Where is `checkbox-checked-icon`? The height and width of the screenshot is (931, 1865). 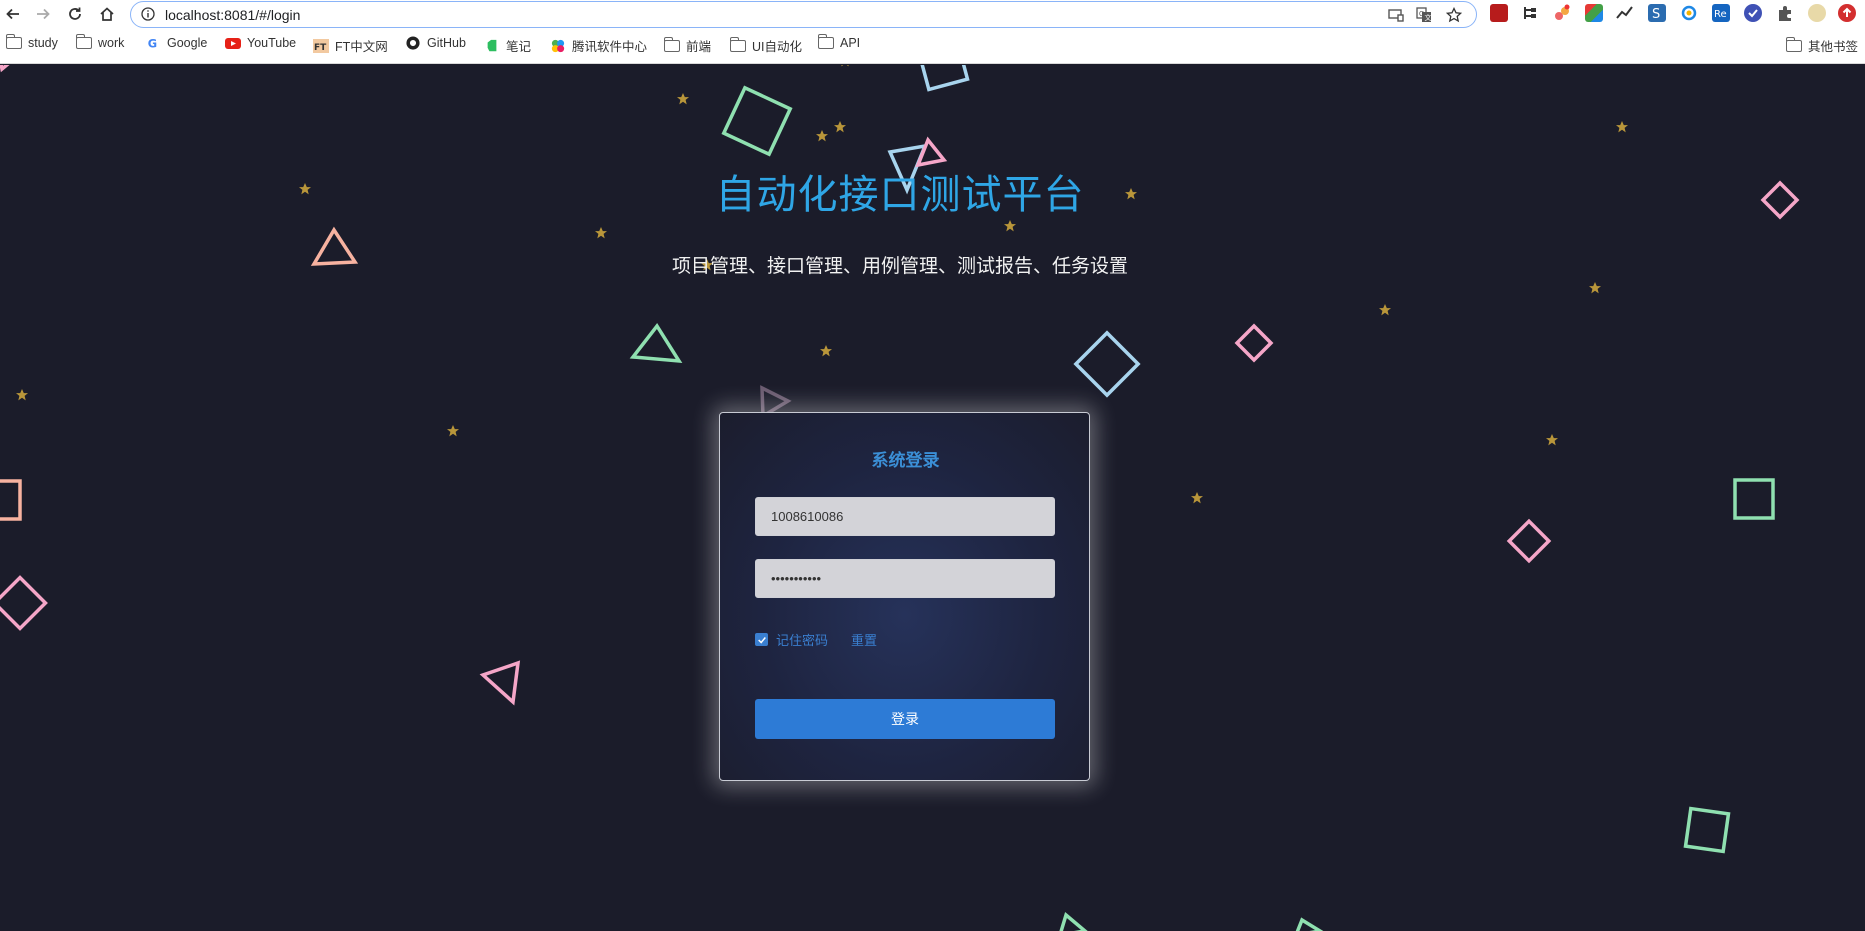
checkbox-checked-icon is located at coordinates (761, 639).